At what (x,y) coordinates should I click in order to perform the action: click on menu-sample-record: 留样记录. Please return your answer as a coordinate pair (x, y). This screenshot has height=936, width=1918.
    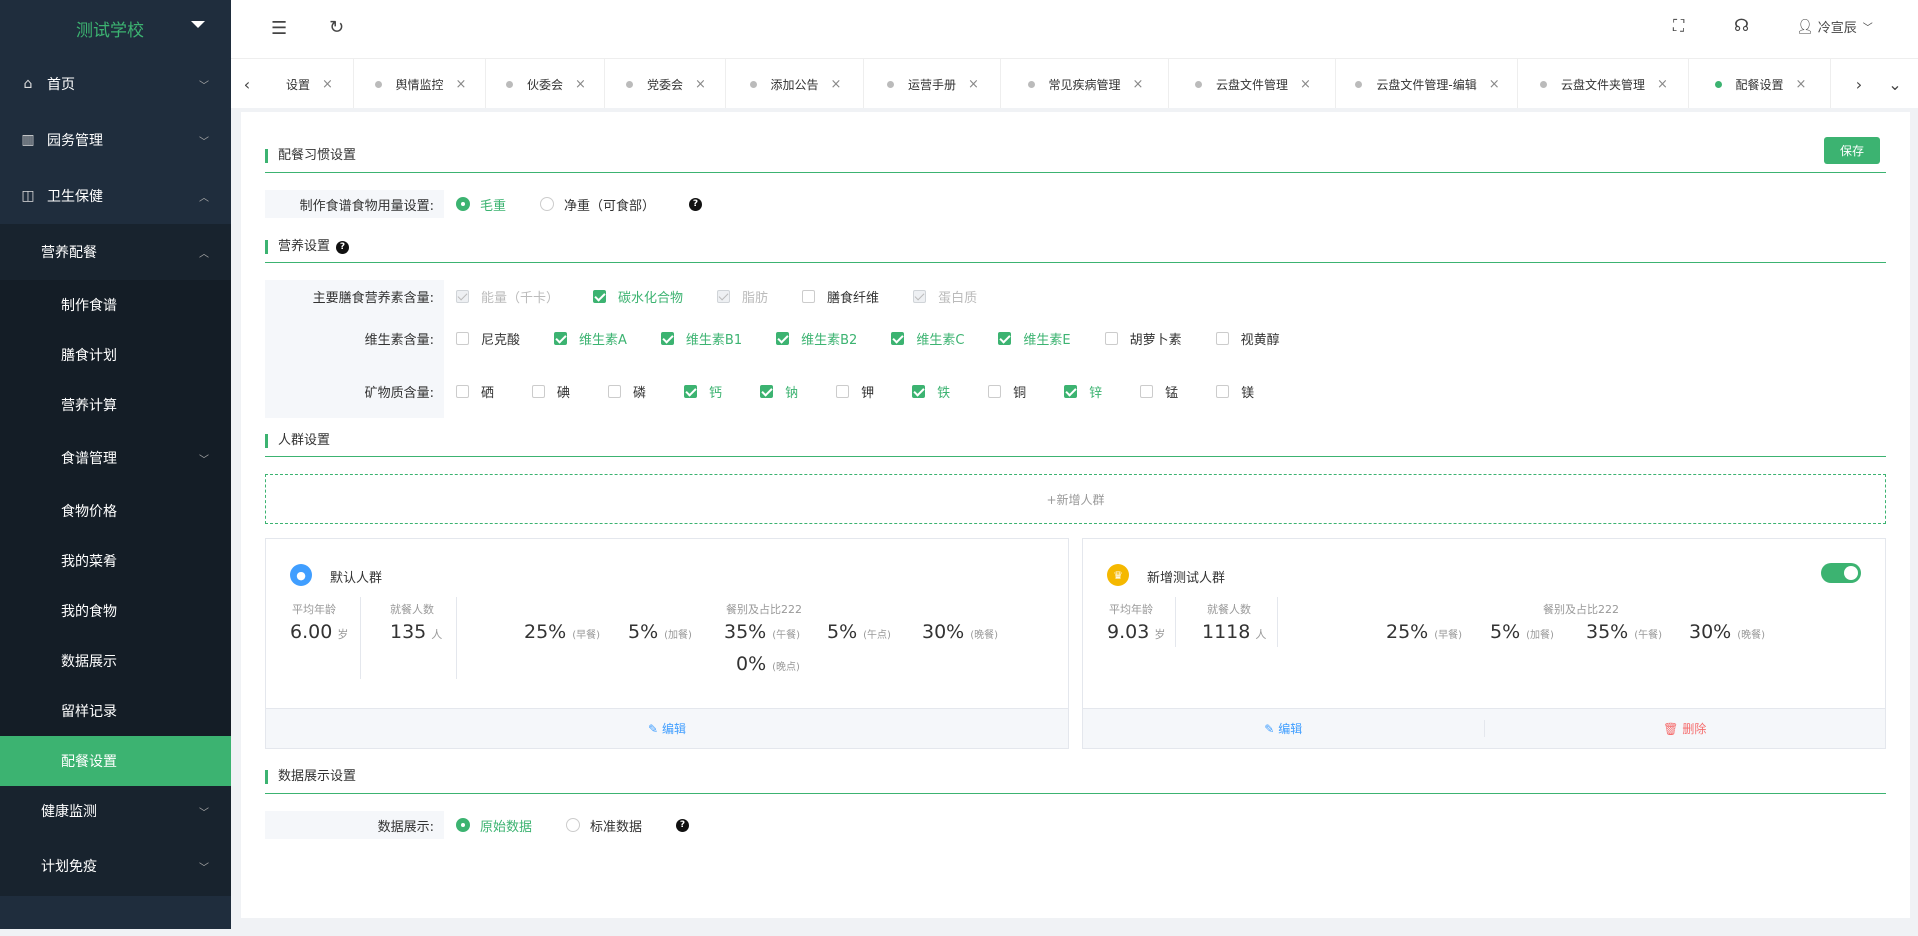
    Looking at the image, I should click on (115, 711).